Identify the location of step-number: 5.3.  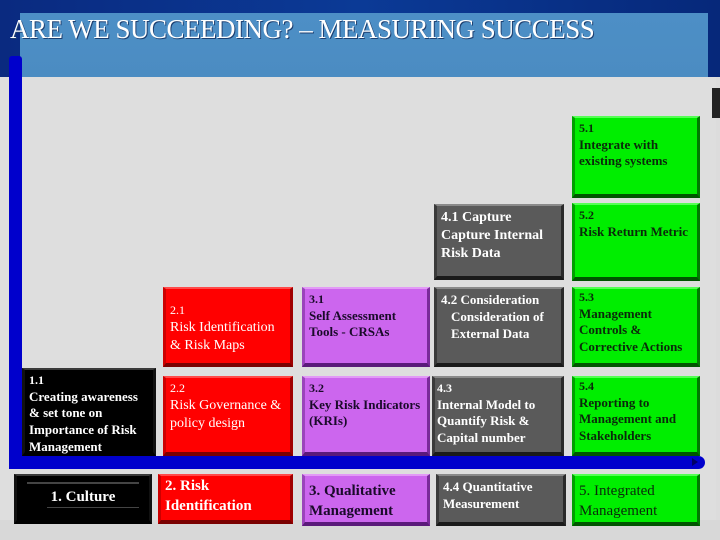
(586, 297).